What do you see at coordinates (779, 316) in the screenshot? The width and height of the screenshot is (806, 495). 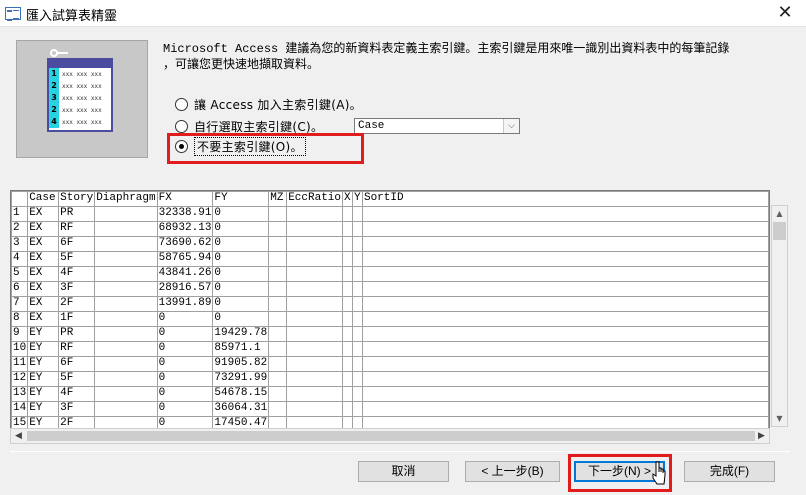 I see `vertical-scrollbar: ▲ ▼` at bounding box center [779, 316].